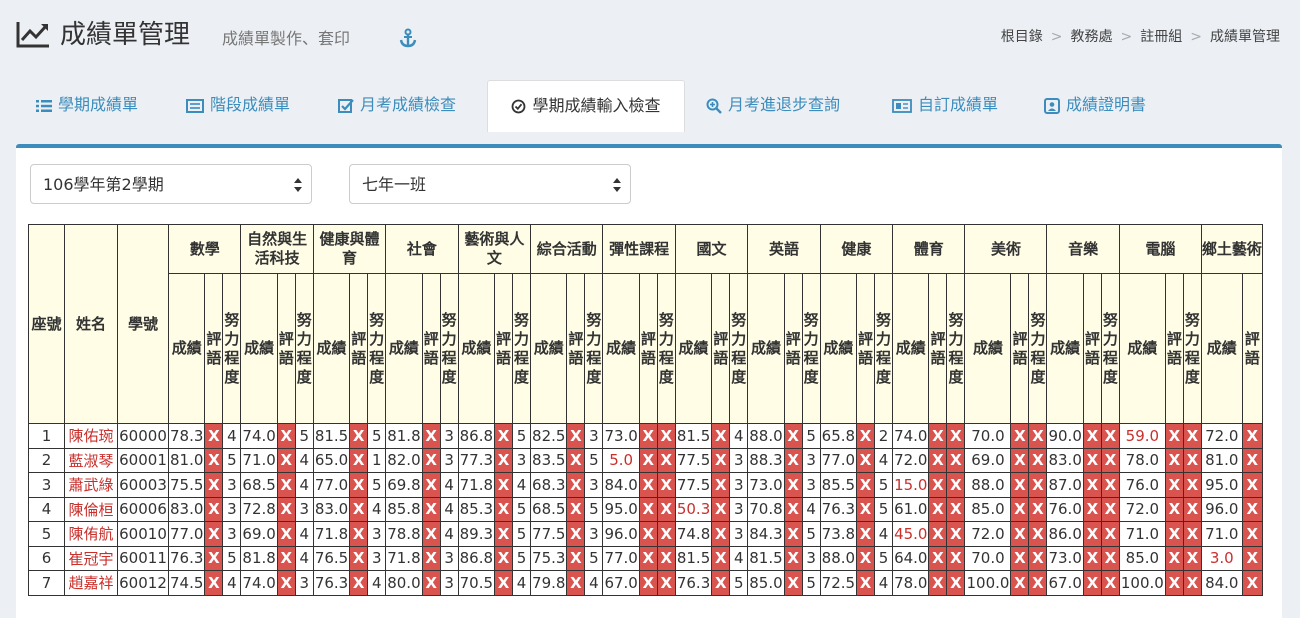 The height and width of the screenshot is (618, 1300). I want to click on student-name: 陳倫桓, so click(91, 509).